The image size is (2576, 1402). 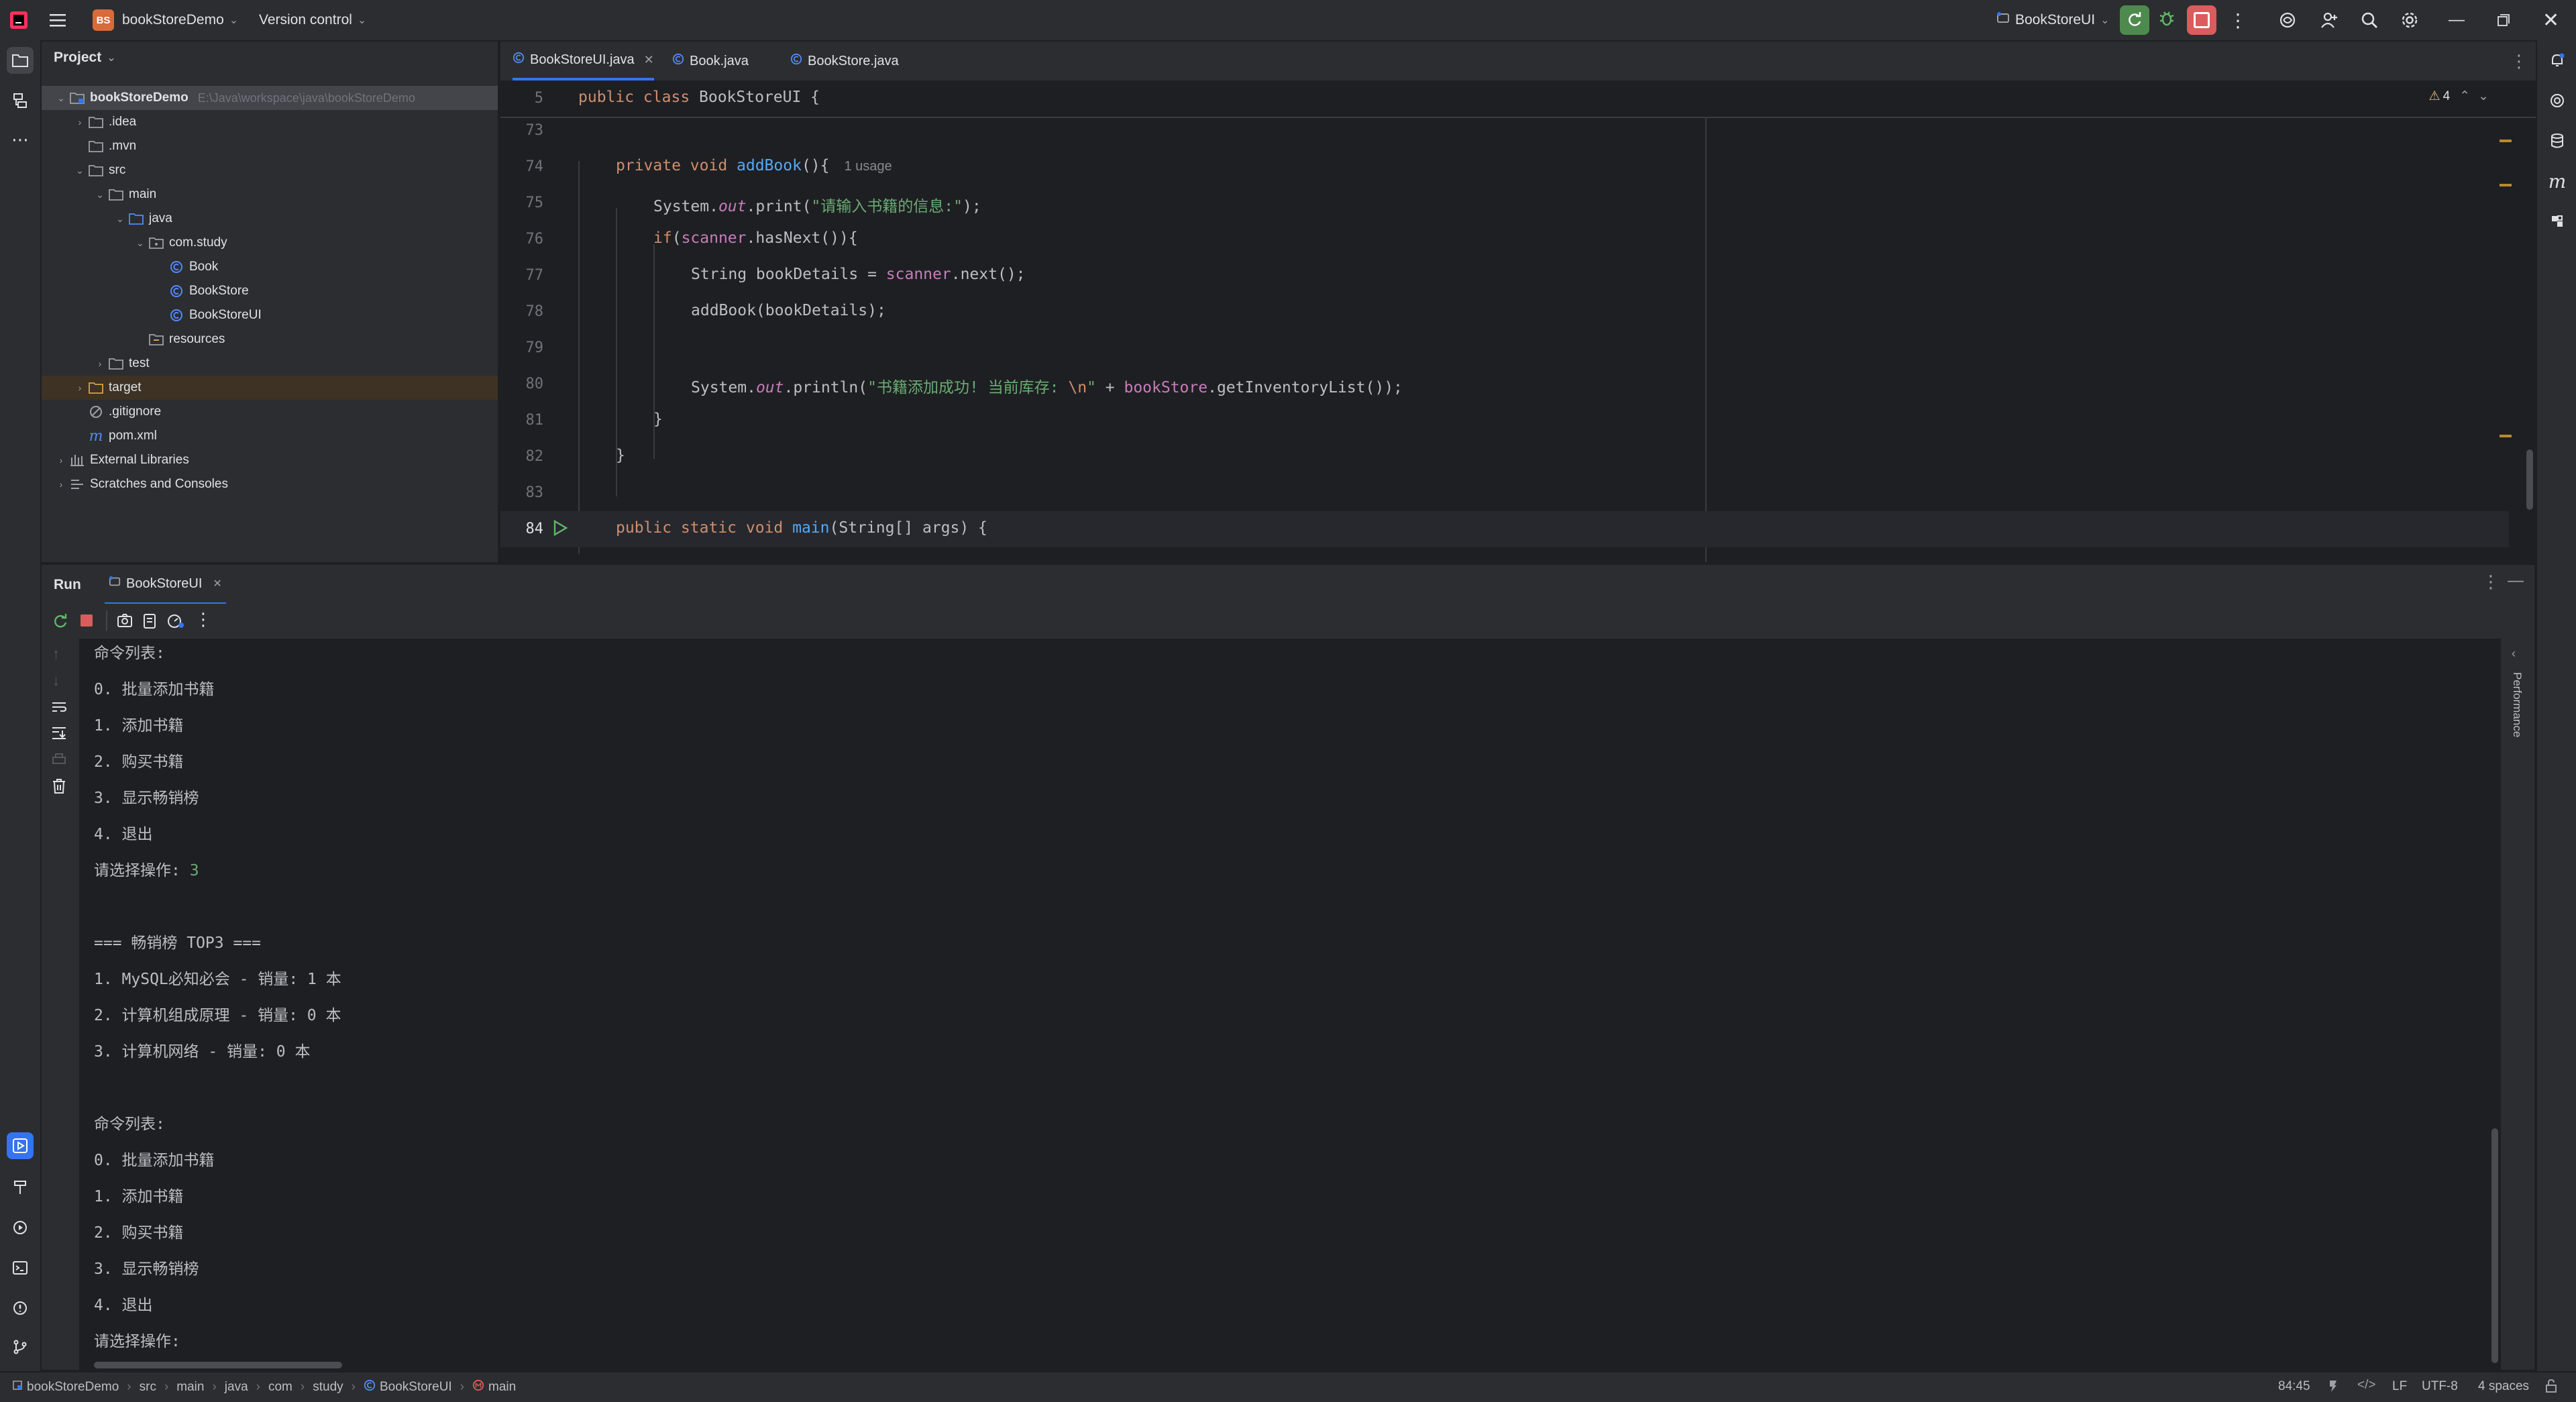 I want to click on main-menu-icon, so click(x=57, y=20).